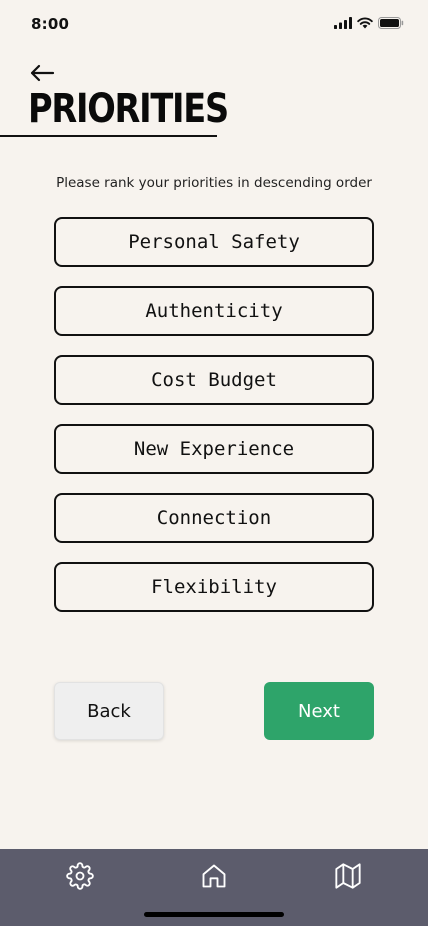 Image resolution: width=428 pixels, height=926 pixels. Describe the element at coordinates (109, 711) in the screenshot. I see `back-button: Back` at that location.